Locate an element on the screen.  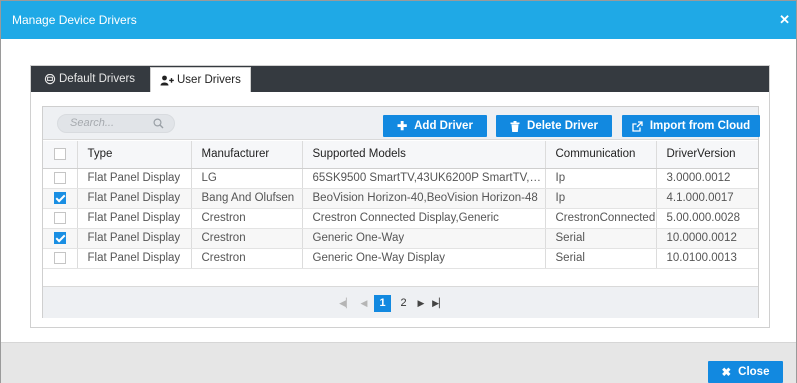
plus-icon: ✚ is located at coordinates (402, 126).